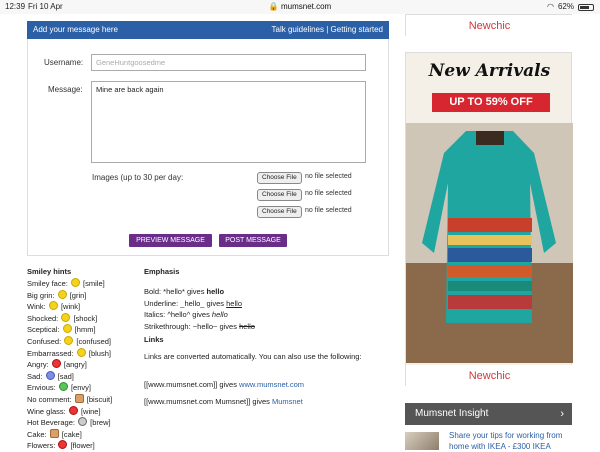 This screenshot has width=600, height=452. What do you see at coordinates (49, 271) in the screenshot?
I see `smiley-hints-title: Smiley hints` at bounding box center [49, 271].